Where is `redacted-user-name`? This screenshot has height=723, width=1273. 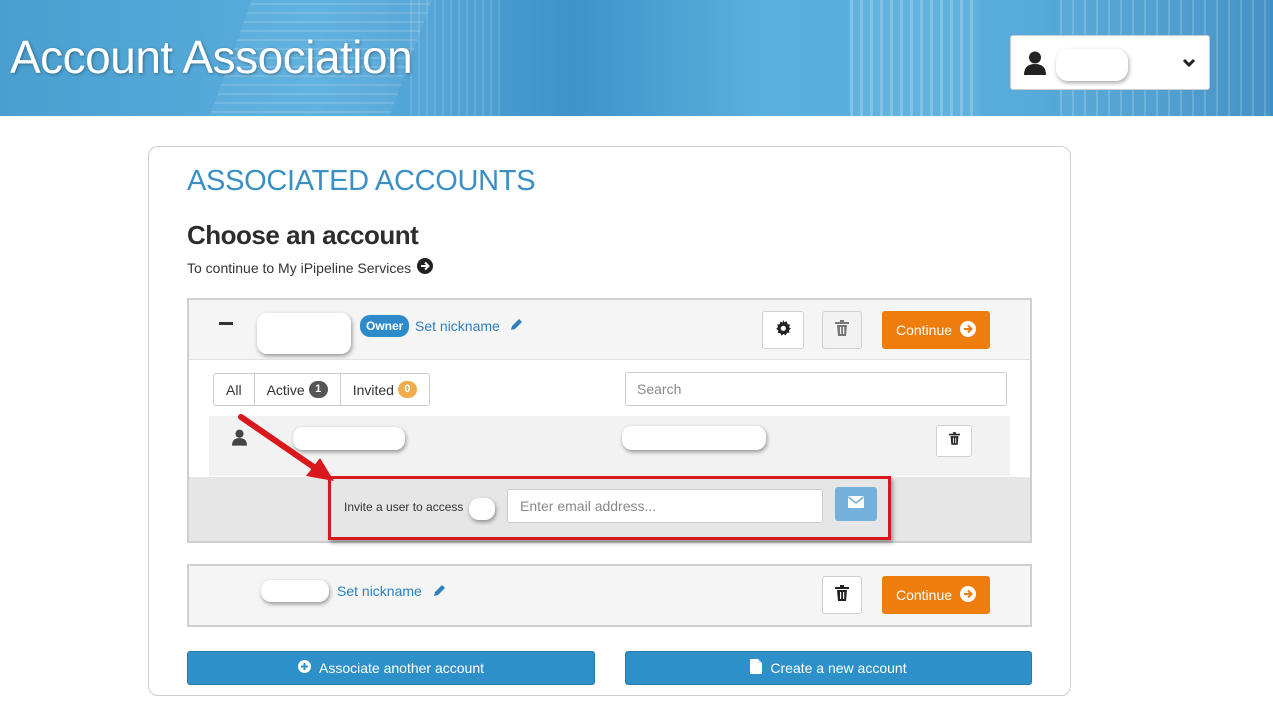
redacted-user-name is located at coordinates (349, 438).